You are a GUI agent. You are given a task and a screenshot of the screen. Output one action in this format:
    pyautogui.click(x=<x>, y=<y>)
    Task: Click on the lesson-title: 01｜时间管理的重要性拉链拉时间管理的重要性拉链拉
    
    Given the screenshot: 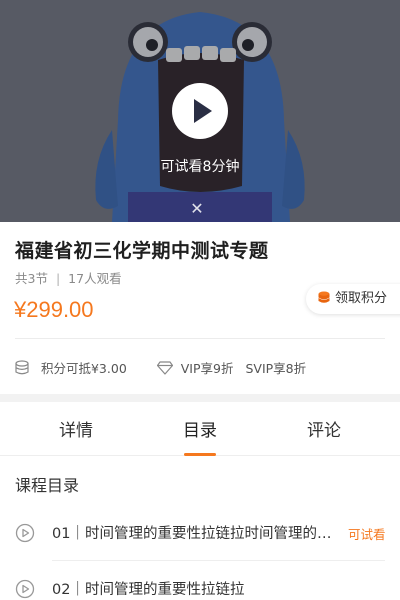 What is the action you would take?
    pyautogui.click(x=197, y=534)
    